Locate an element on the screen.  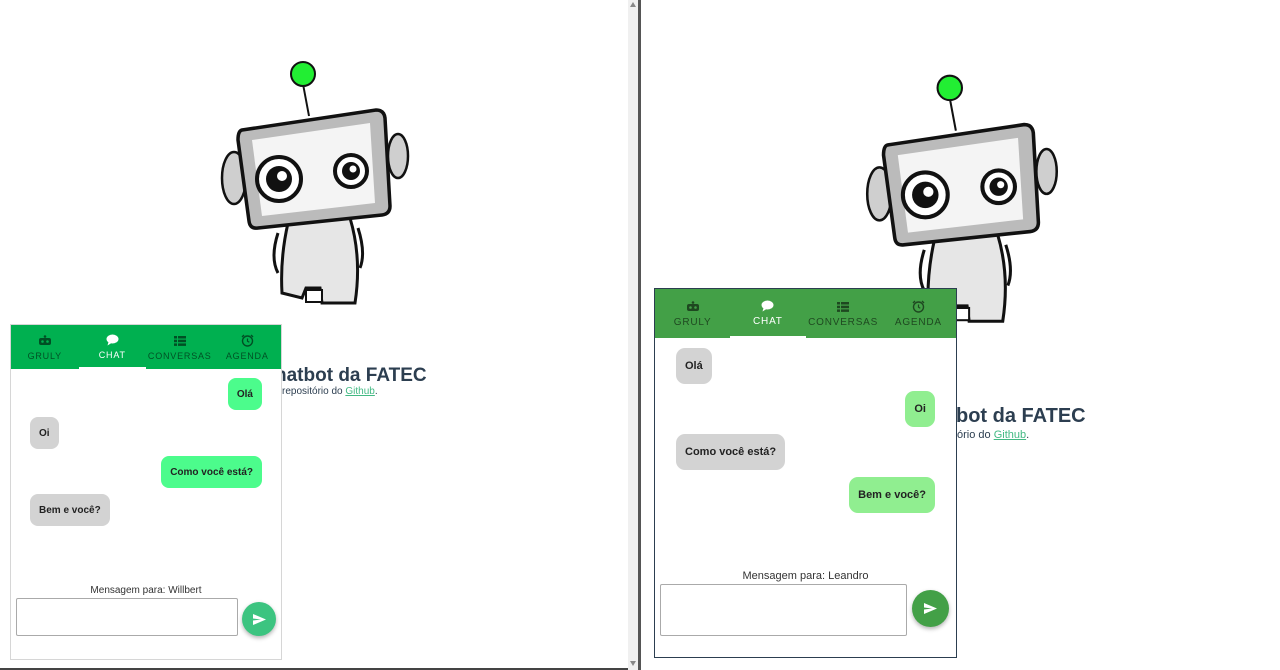
page-heading: hatbot da FATEC is located at coordinates (351, 375).